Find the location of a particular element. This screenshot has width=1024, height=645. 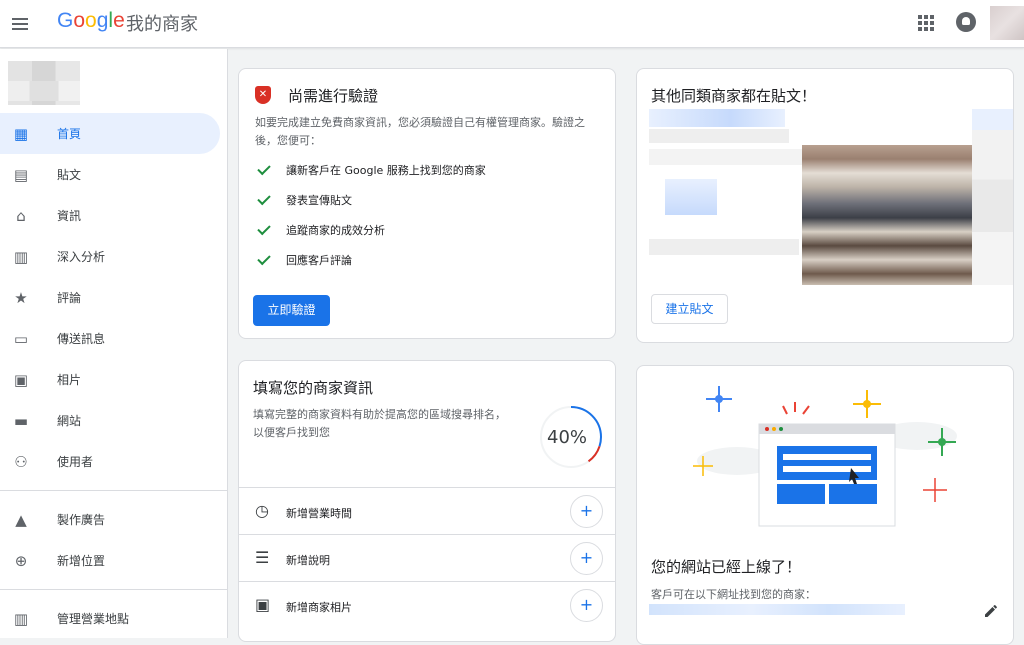

sidebar-item-message: ▭ 傳送訊息 is located at coordinates (114, 338).